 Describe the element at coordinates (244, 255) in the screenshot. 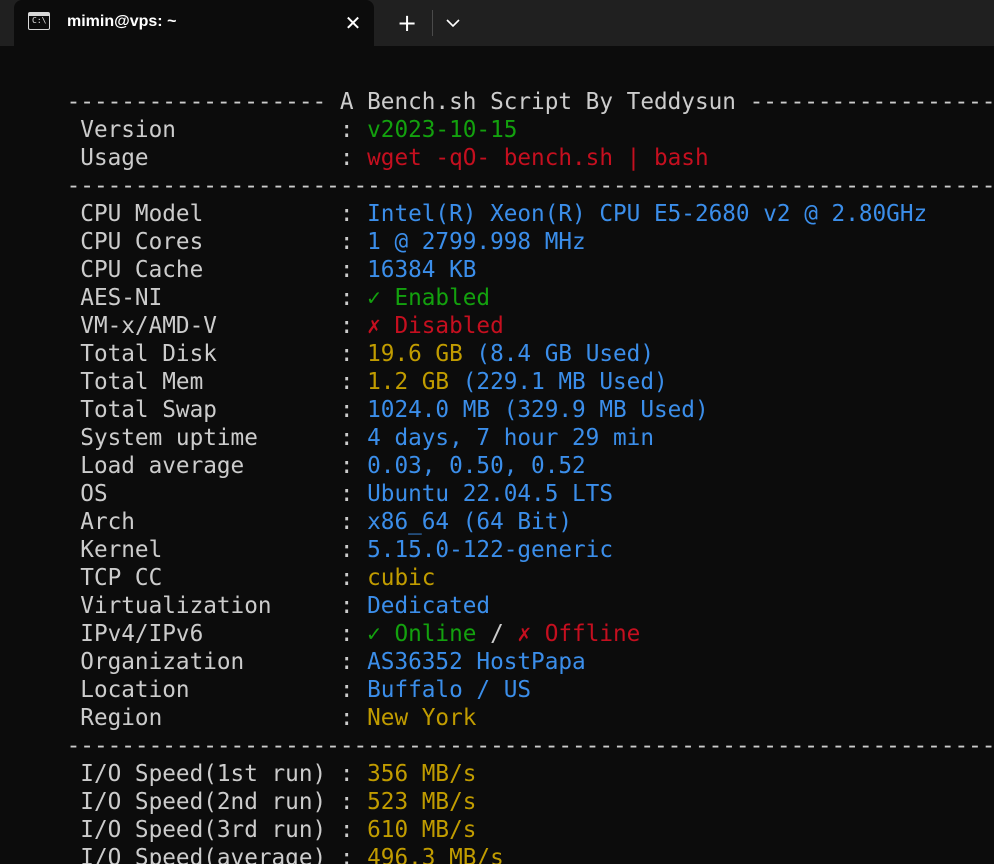

I see `cpu-cache-row: CPU Cache : 16384 KB` at that location.